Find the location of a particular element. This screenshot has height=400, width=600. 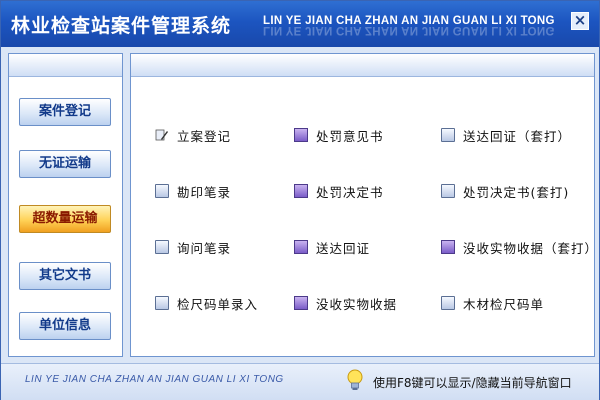

menu-item-inspection-record: 勘印笔录 is located at coordinates (193, 191).